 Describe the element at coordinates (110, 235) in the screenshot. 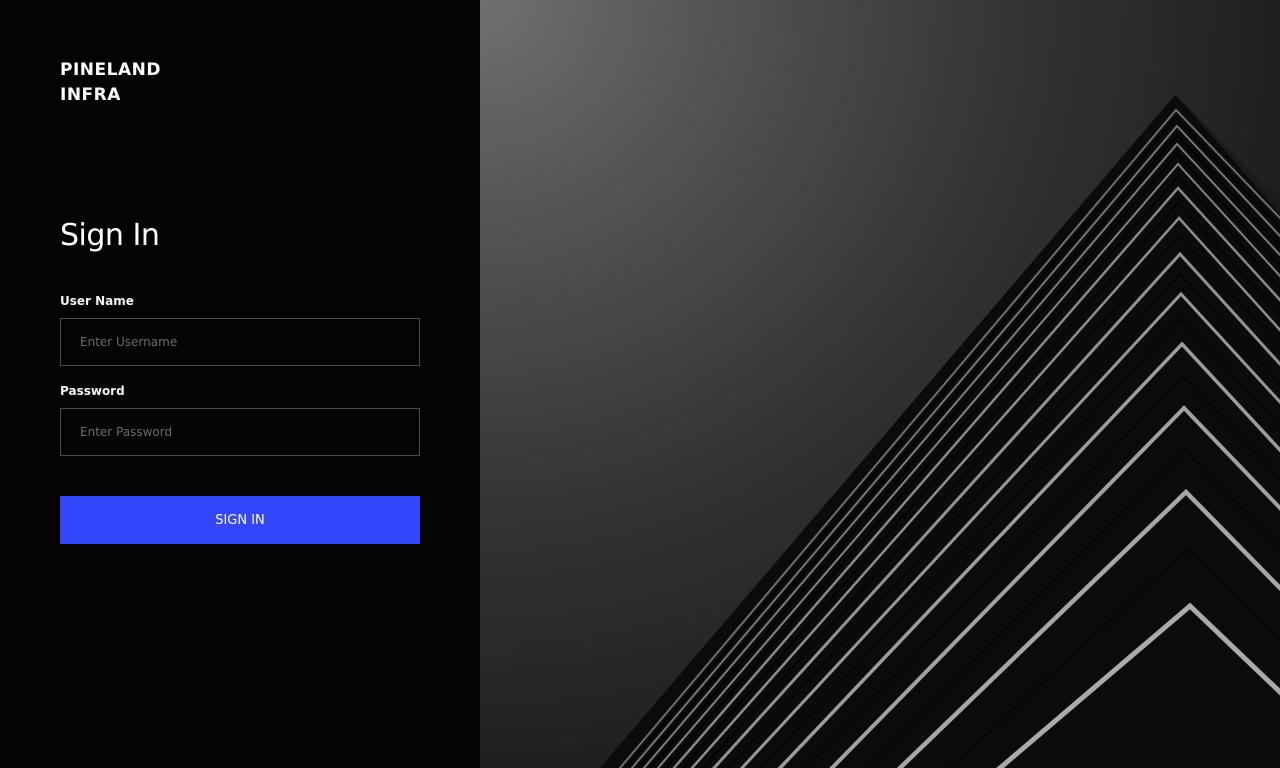

I see `page-title: Sign In` at that location.